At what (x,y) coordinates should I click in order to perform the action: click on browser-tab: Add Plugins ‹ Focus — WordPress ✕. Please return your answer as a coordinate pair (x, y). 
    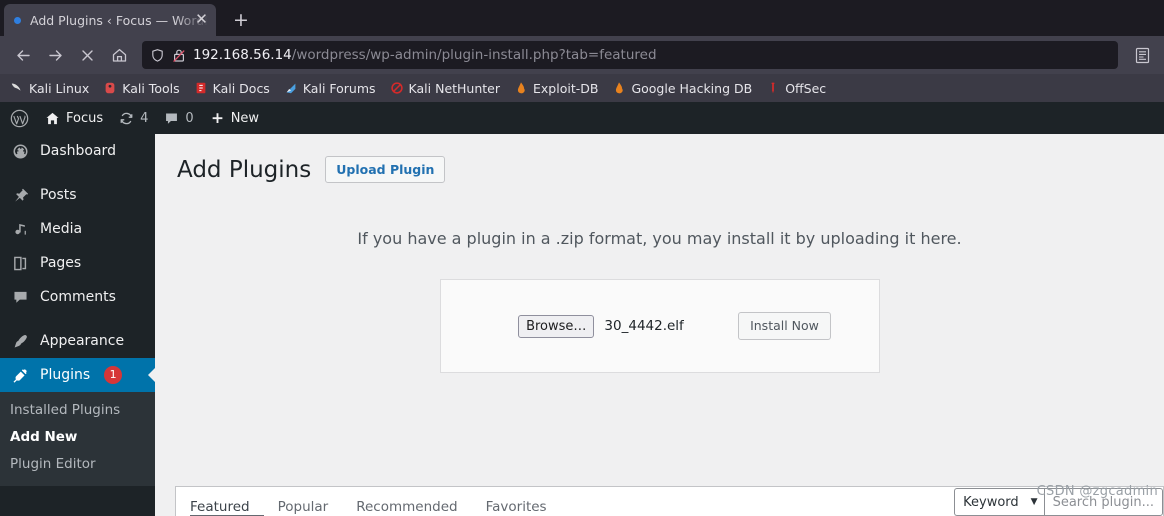
    Looking at the image, I should click on (110, 20).